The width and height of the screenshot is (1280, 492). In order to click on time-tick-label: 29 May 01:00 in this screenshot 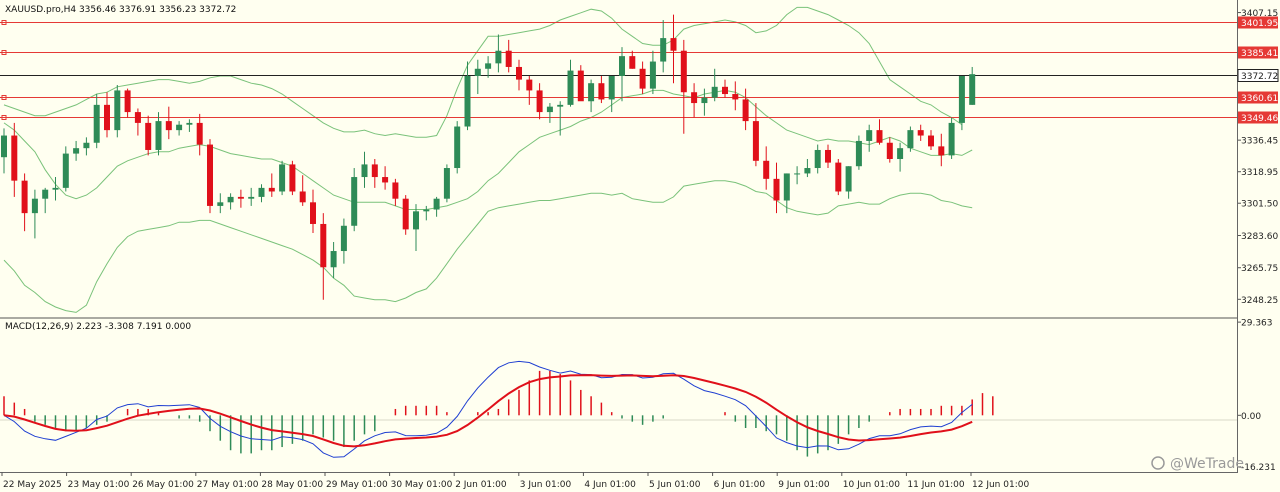, I will do `click(357, 485)`.